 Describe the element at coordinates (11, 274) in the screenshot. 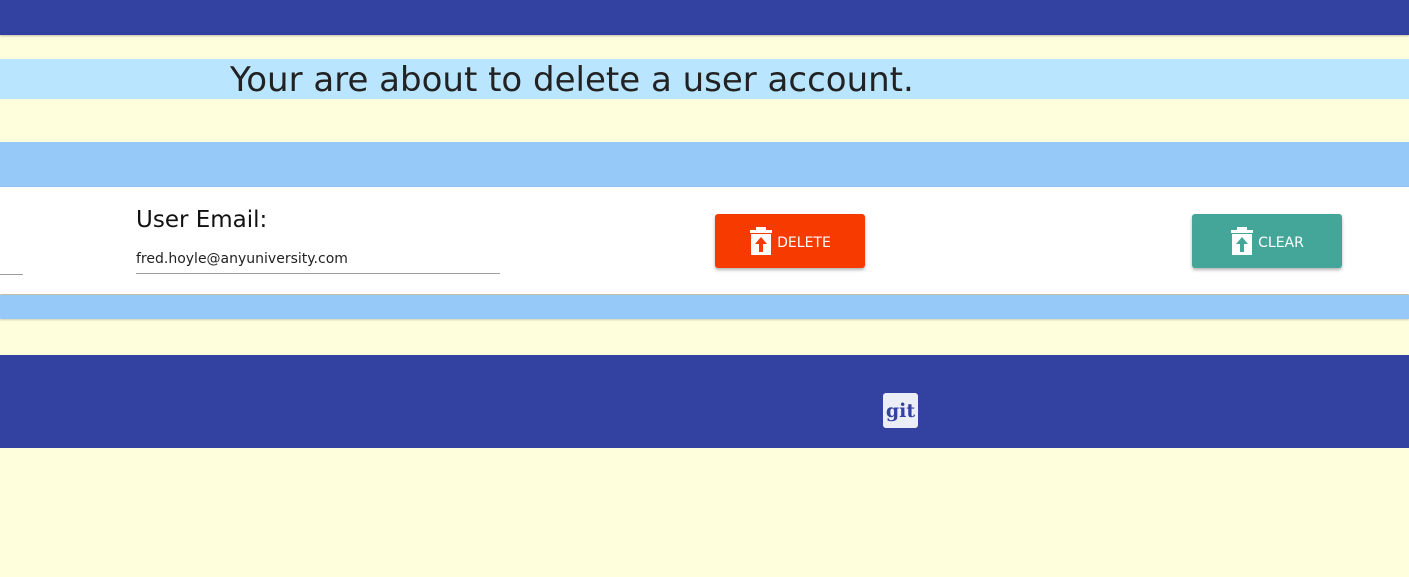

I see `partial-input-underline` at that location.